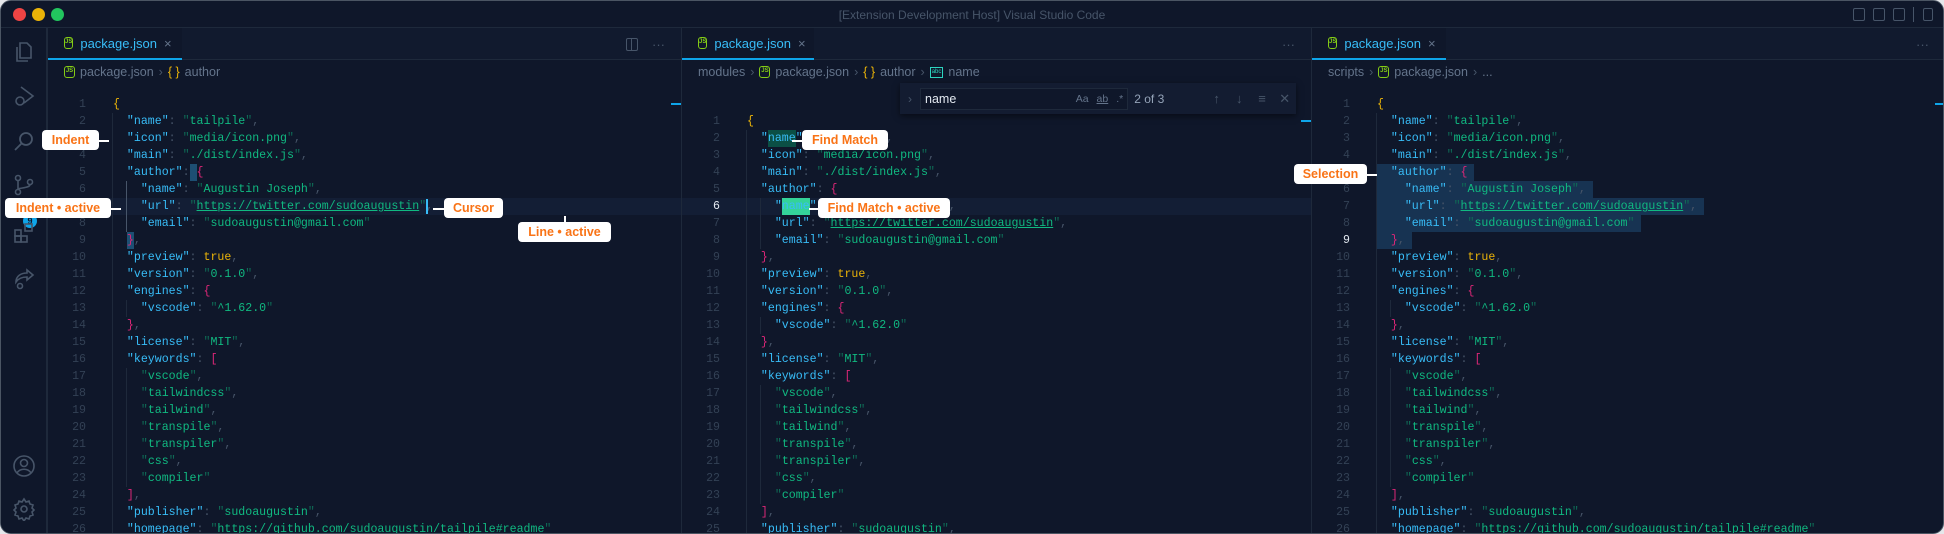  Describe the element at coordinates (24, 466) in the screenshot. I see `account-icon` at that location.